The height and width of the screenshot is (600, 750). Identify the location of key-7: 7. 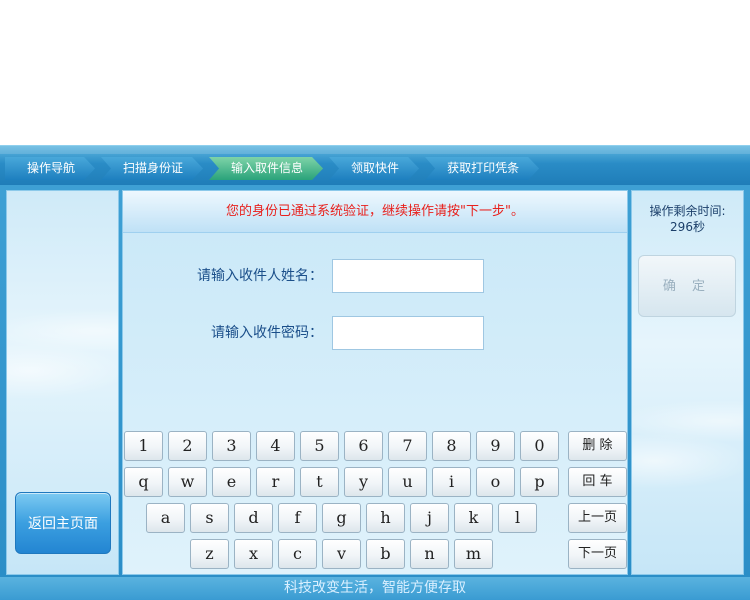
(407, 446).